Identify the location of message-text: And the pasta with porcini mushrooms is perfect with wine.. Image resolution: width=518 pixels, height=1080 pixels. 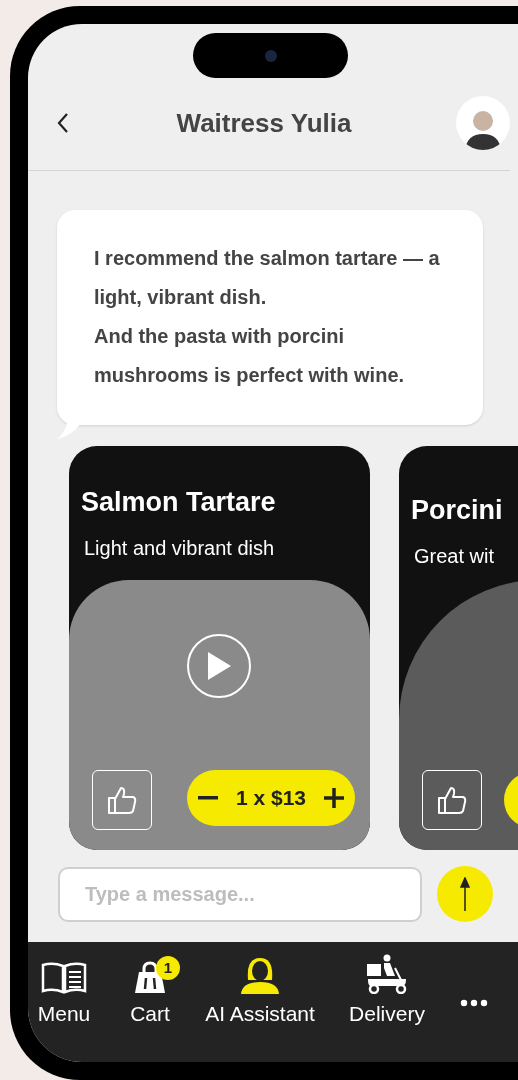
(250, 356).